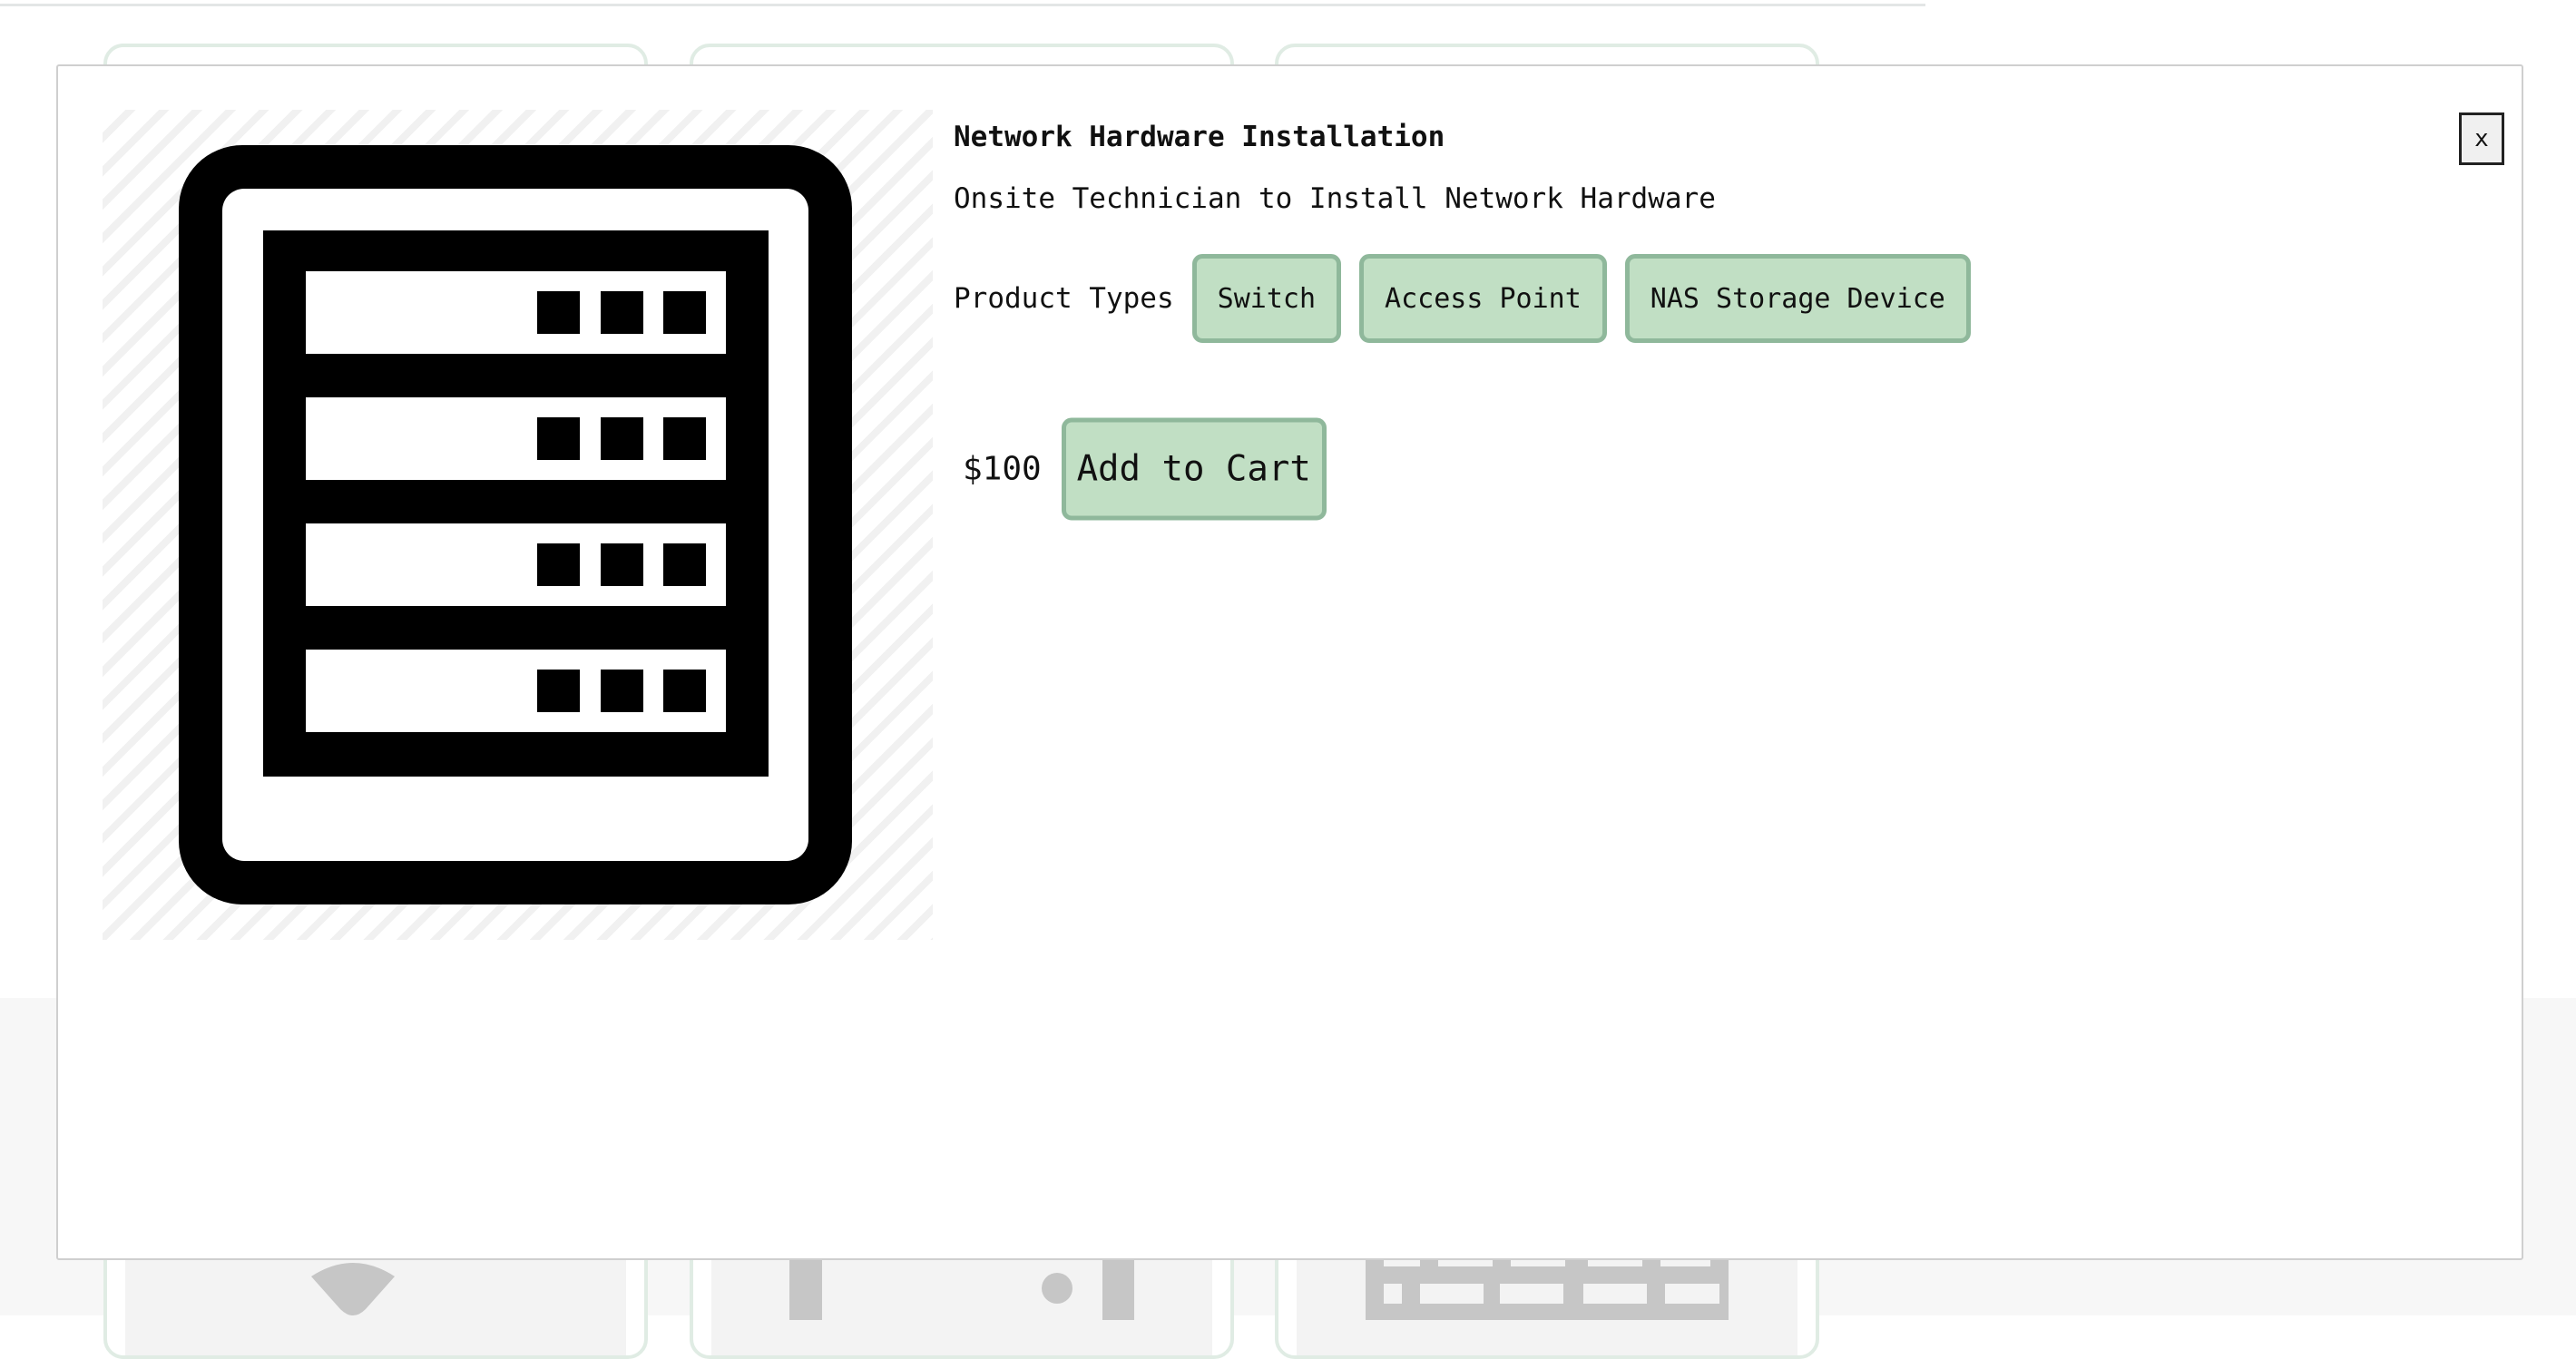 The height and width of the screenshot is (1359, 2576). I want to click on product-type-access-point-button: Access Point, so click(1483, 298).